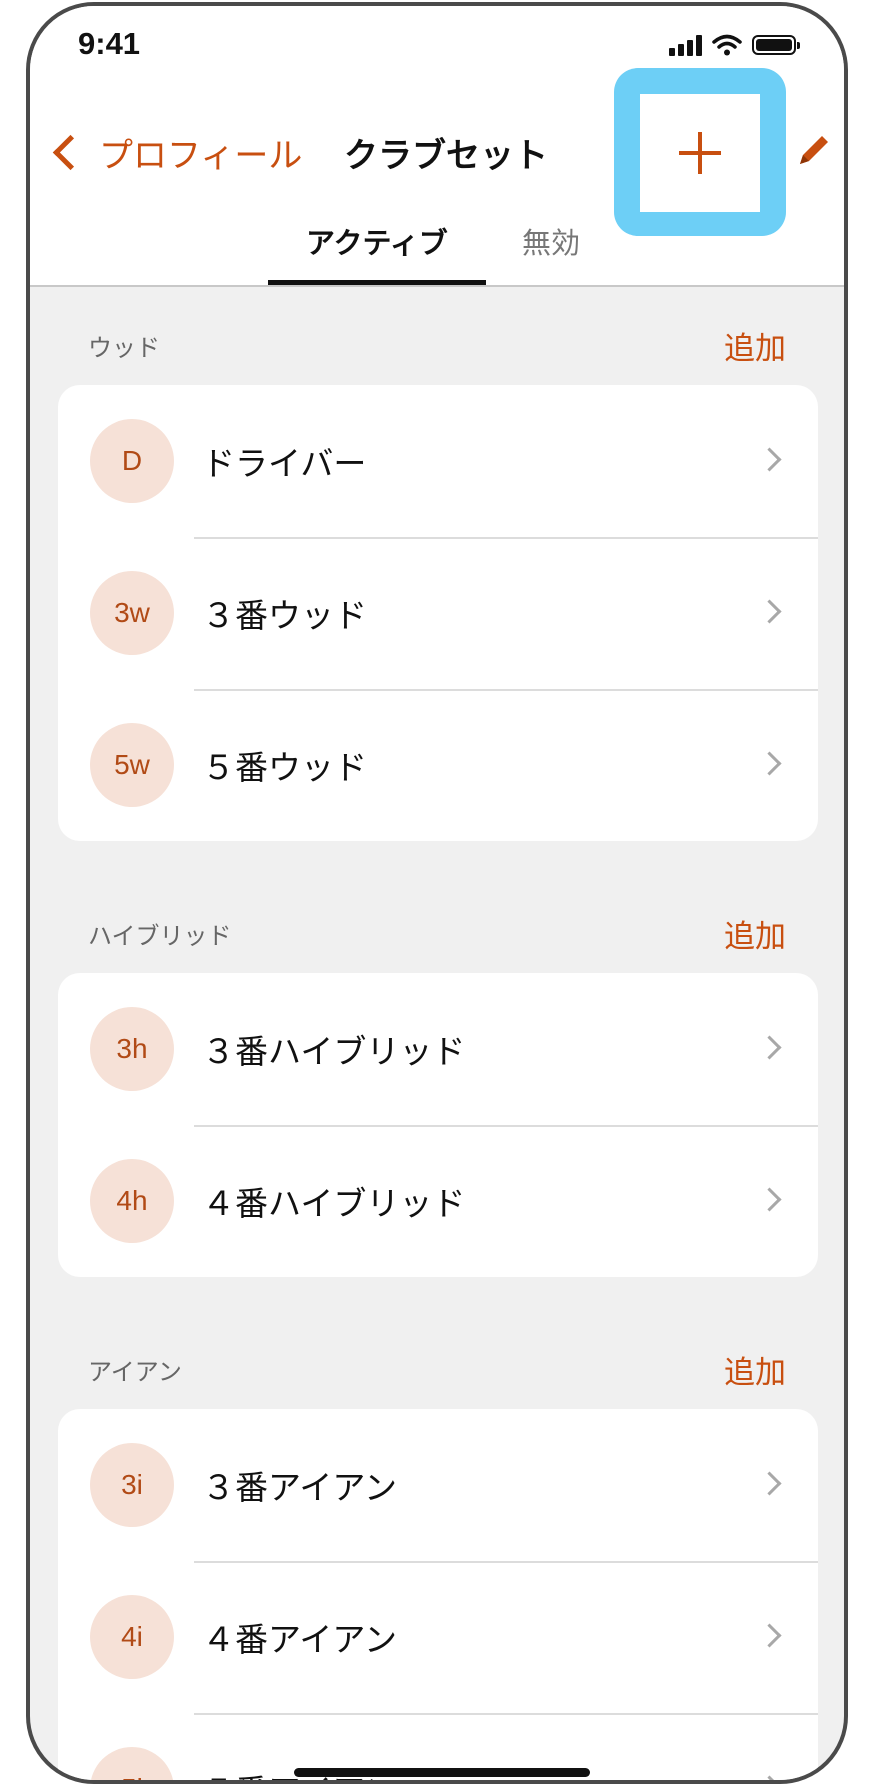 This screenshot has width=880, height=1792. What do you see at coordinates (446, 156) in the screenshot?
I see `page-title: クラブセット` at bounding box center [446, 156].